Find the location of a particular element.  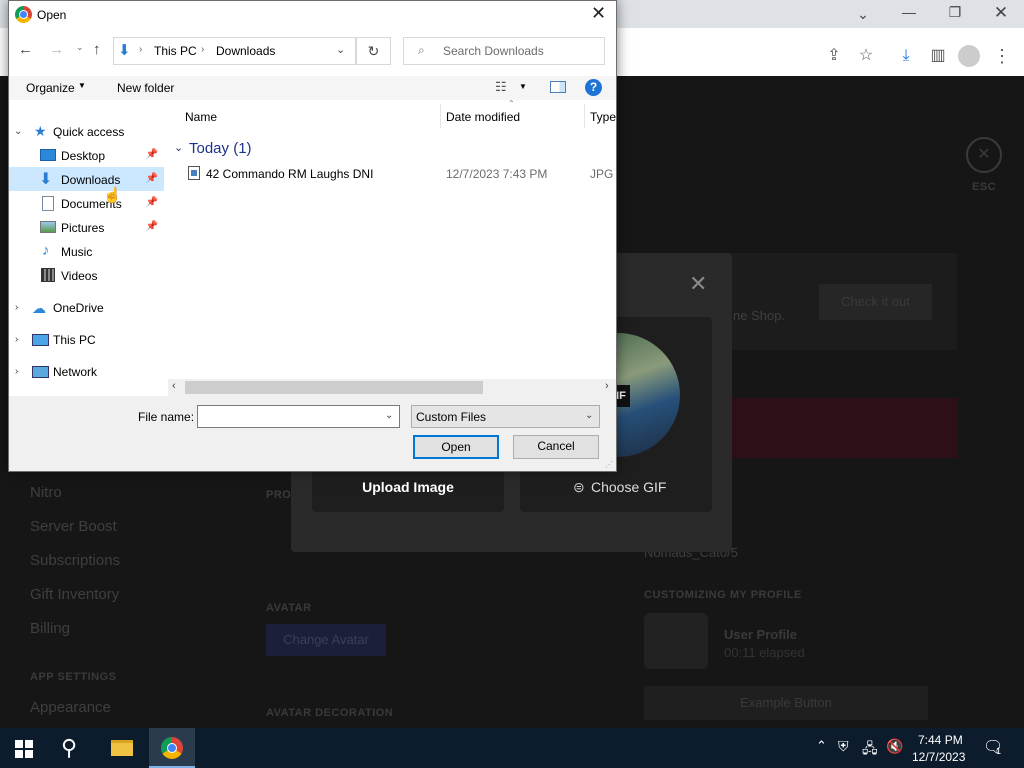

restore-button: ❐ is located at coordinates (955, 12).